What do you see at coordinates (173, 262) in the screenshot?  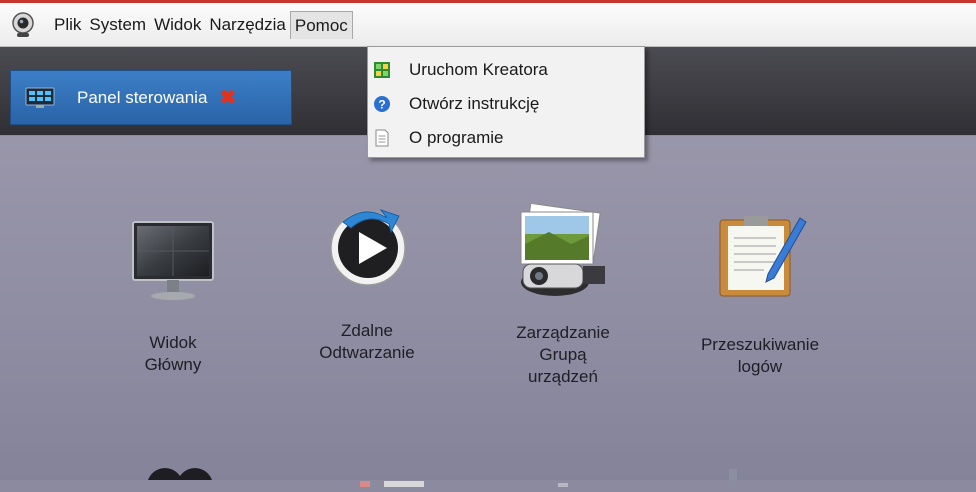 I see `monitor-icon` at bounding box center [173, 262].